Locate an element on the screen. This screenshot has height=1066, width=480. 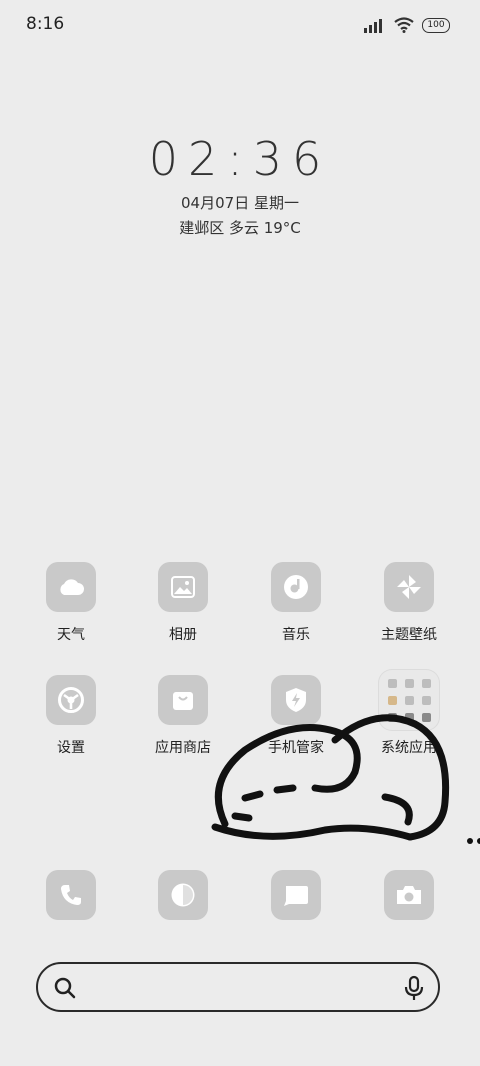
battery-indicator: 100 is located at coordinates (436, 25).